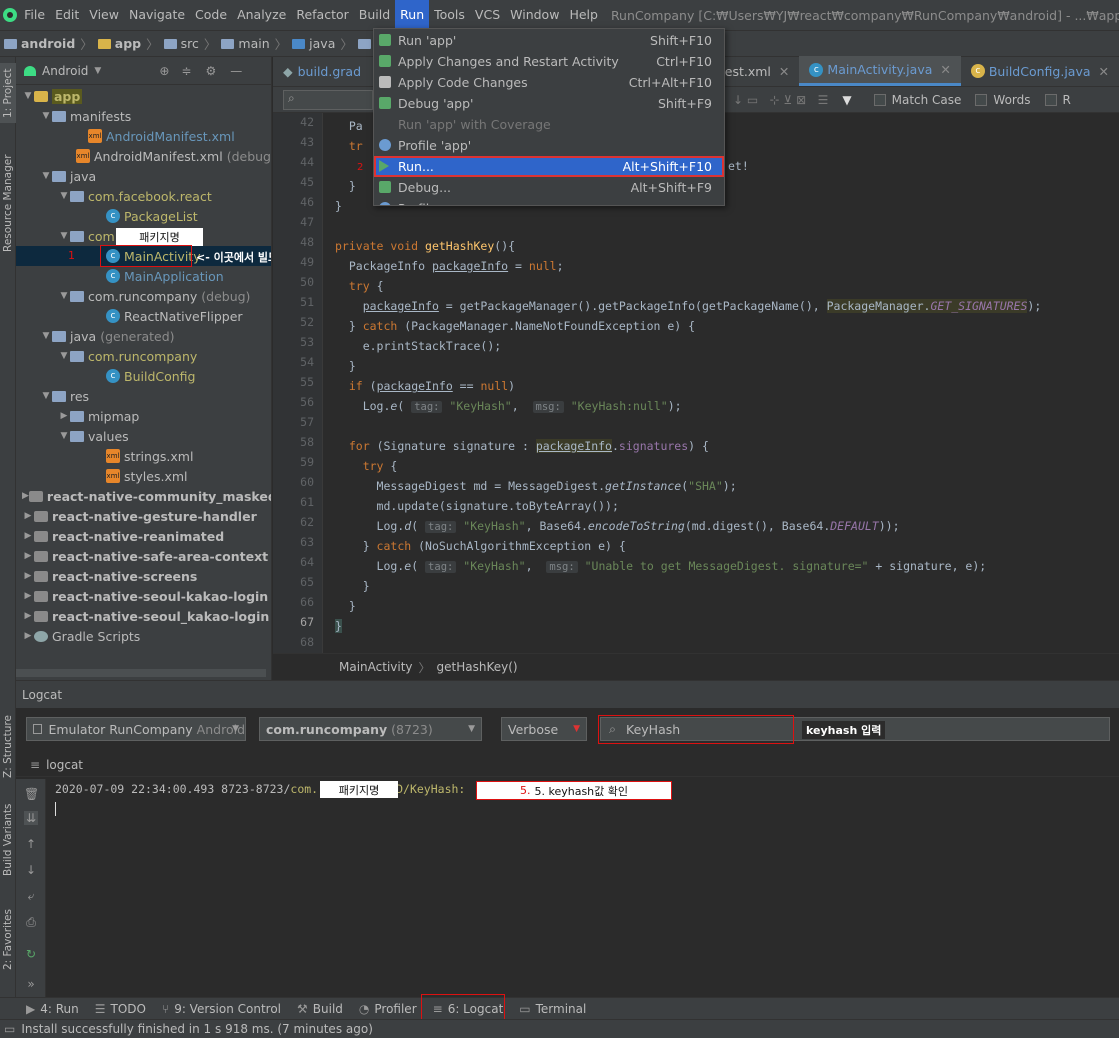  What do you see at coordinates (143, 396) in the screenshot?
I see `tree-item: ▼ res` at bounding box center [143, 396].